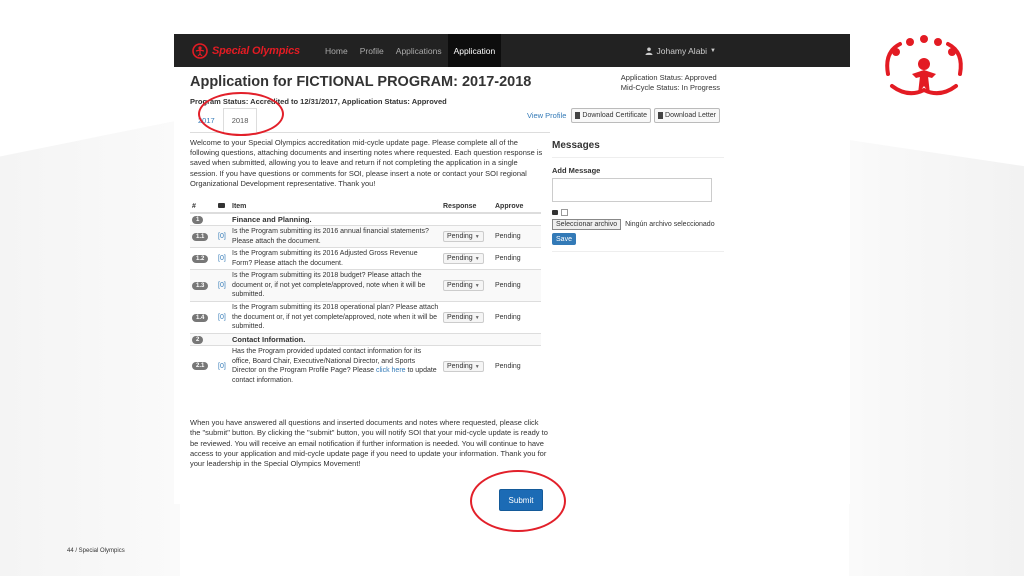 The height and width of the screenshot is (576, 1024). Describe the element at coordinates (518, 501) in the screenshot. I see `highlight-circle-submit` at that location.